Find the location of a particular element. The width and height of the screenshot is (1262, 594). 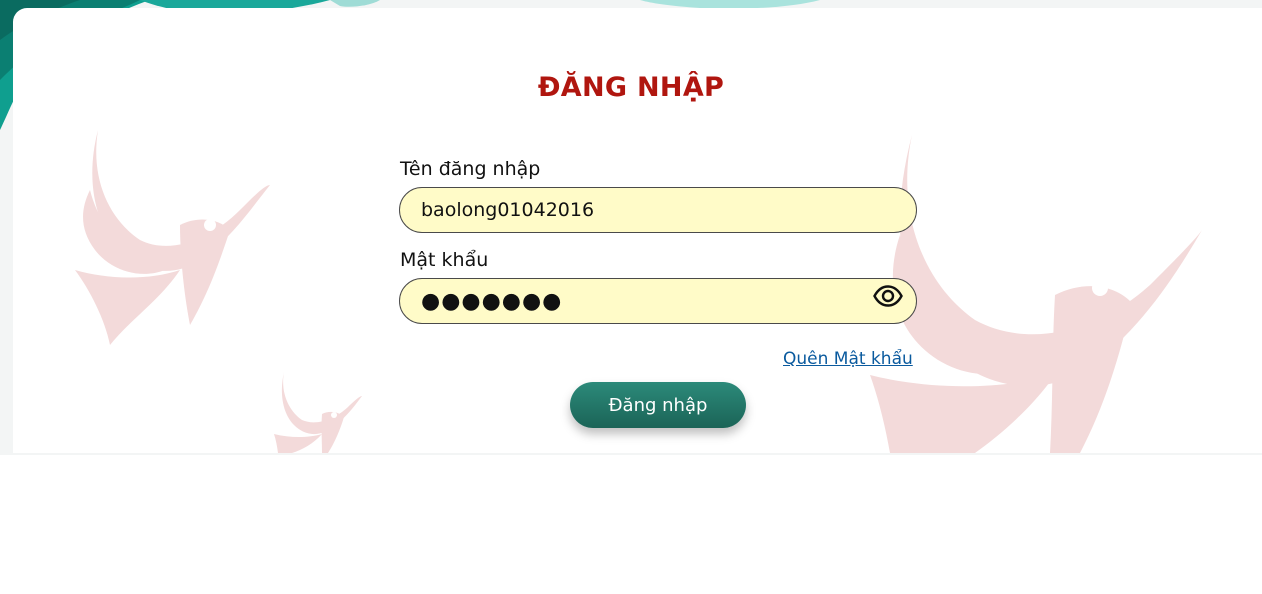

username-input is located at coordinates (658, 210).